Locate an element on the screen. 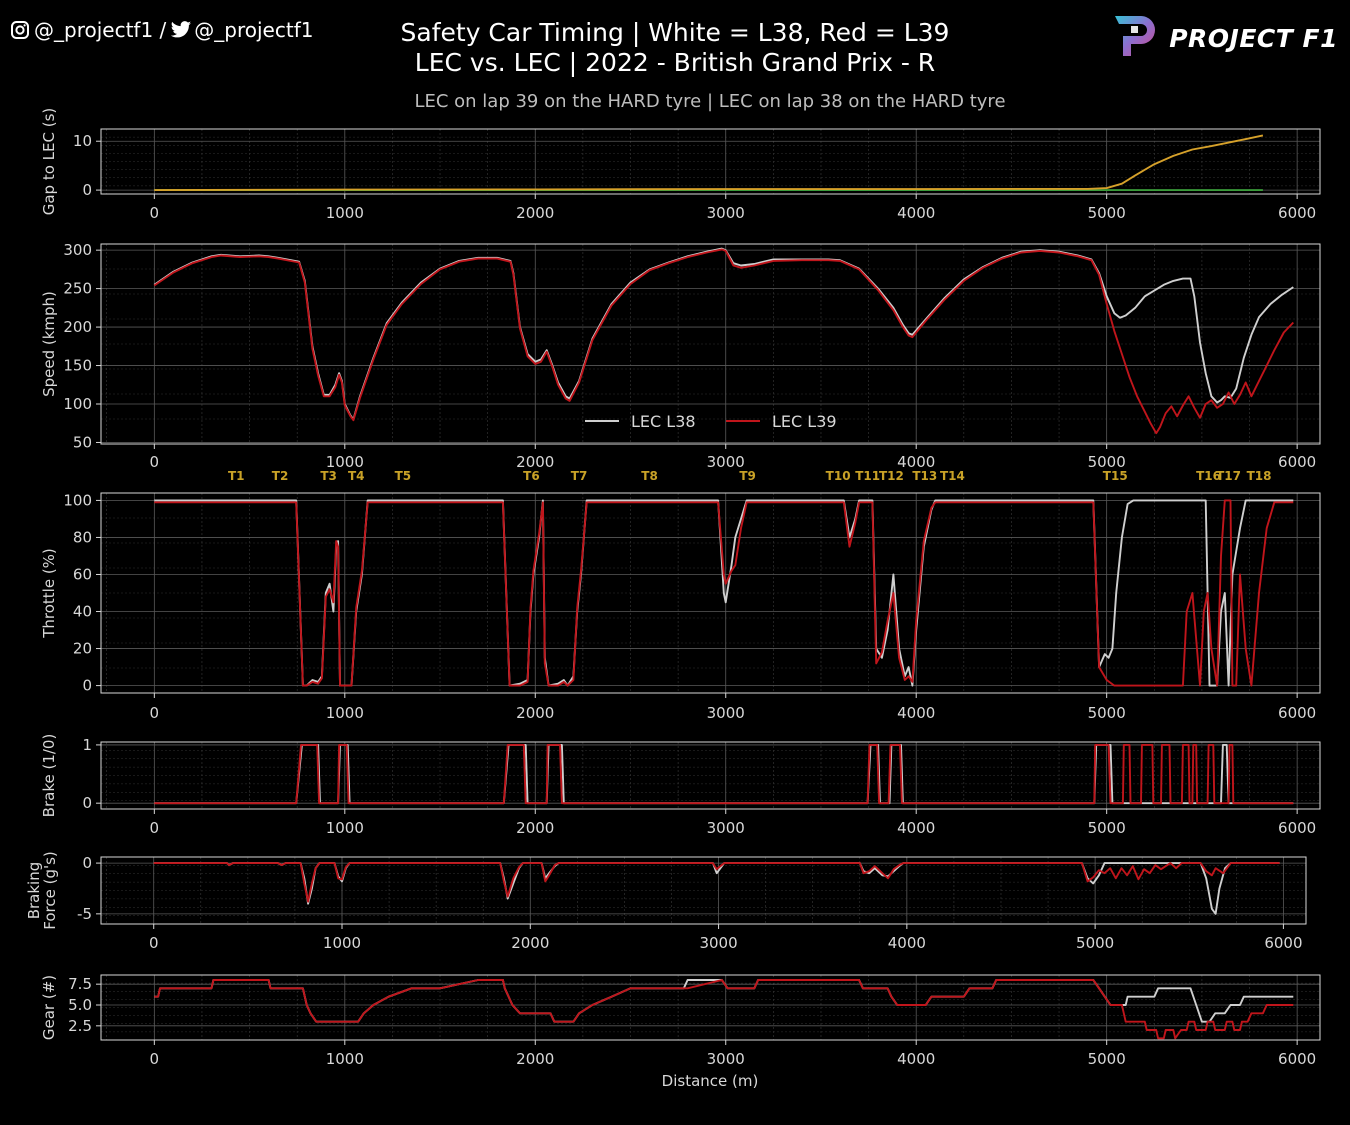  throttle-y-tick-label: 20 is located at coordinates (82, 649).